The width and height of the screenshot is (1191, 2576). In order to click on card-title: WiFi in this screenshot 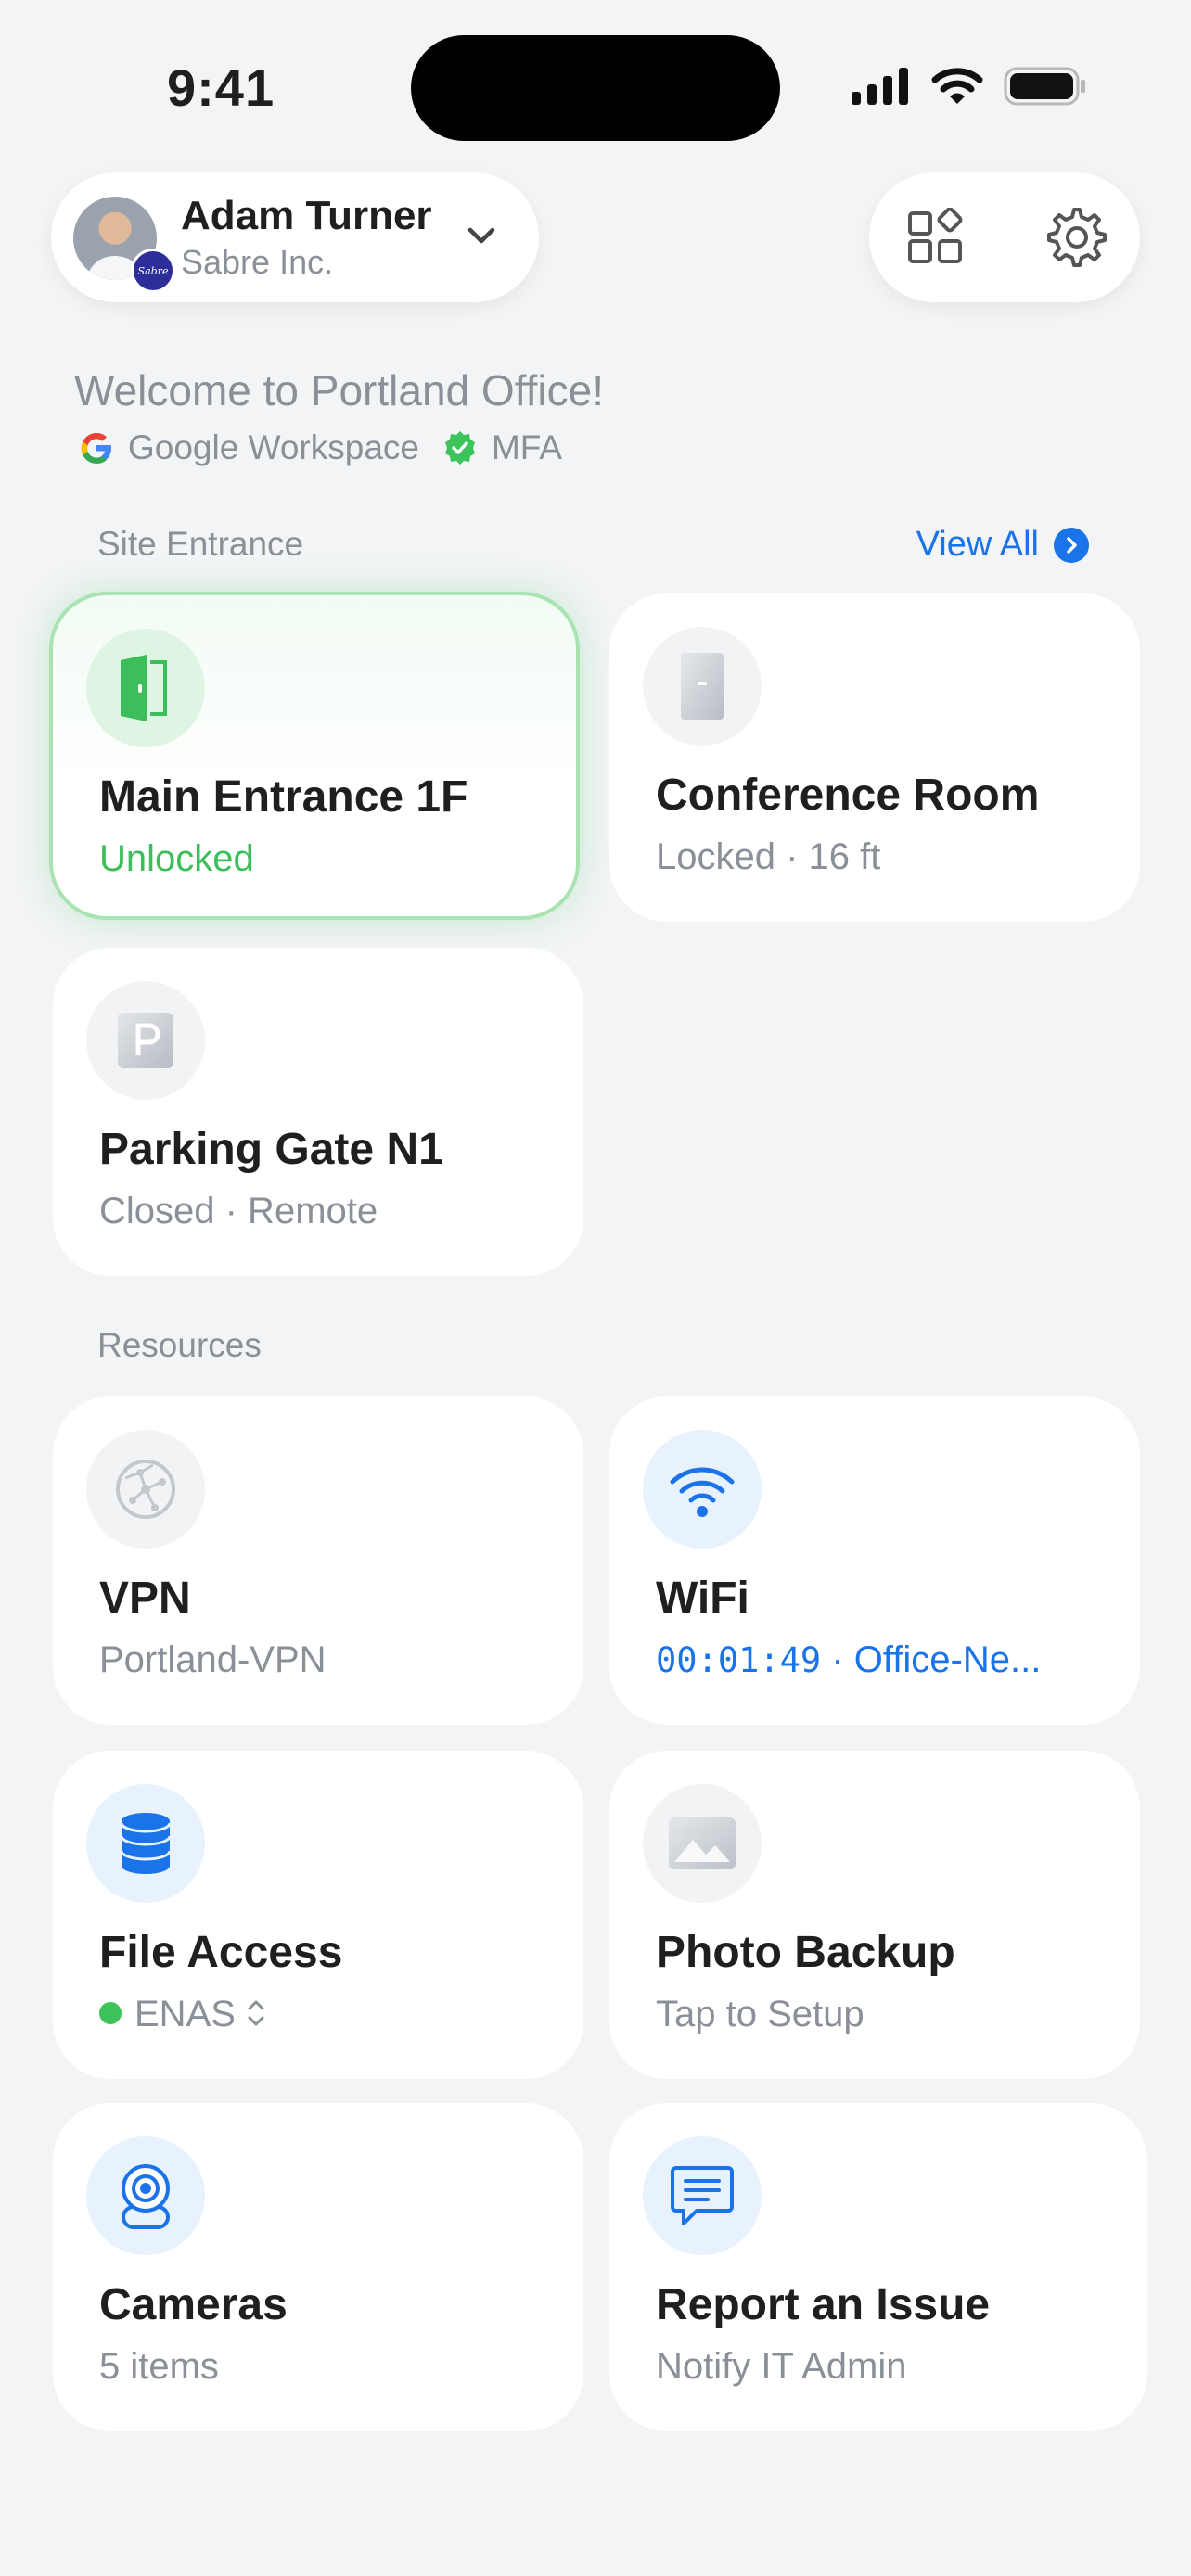, I will do `click(702, 1599)`.